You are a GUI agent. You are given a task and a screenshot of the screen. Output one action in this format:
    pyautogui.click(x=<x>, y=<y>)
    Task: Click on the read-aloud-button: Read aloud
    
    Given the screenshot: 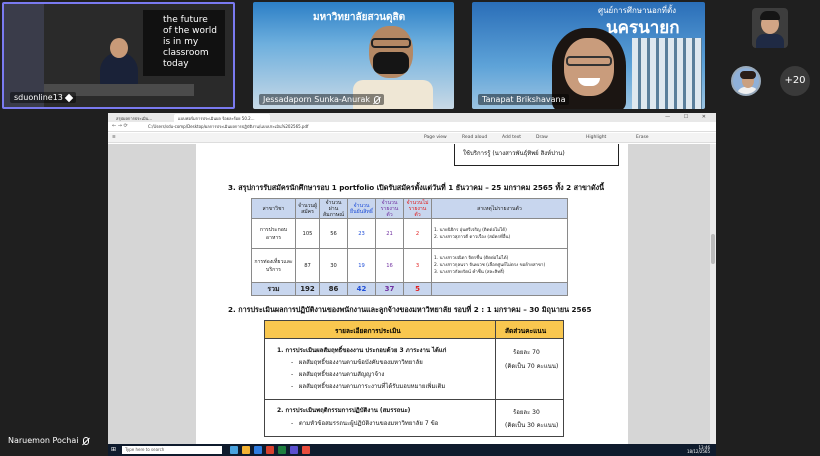 What is the action you would take?
    pyautogui.click(x=474, y=137)
    